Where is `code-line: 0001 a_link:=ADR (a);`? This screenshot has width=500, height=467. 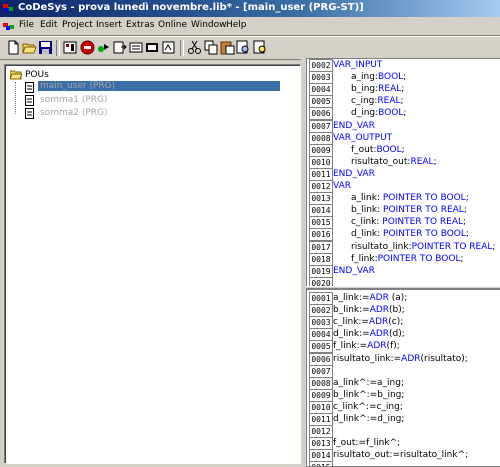 code-line: 0001 a_link:=ADR (a); is located at coordinates (403, 298).